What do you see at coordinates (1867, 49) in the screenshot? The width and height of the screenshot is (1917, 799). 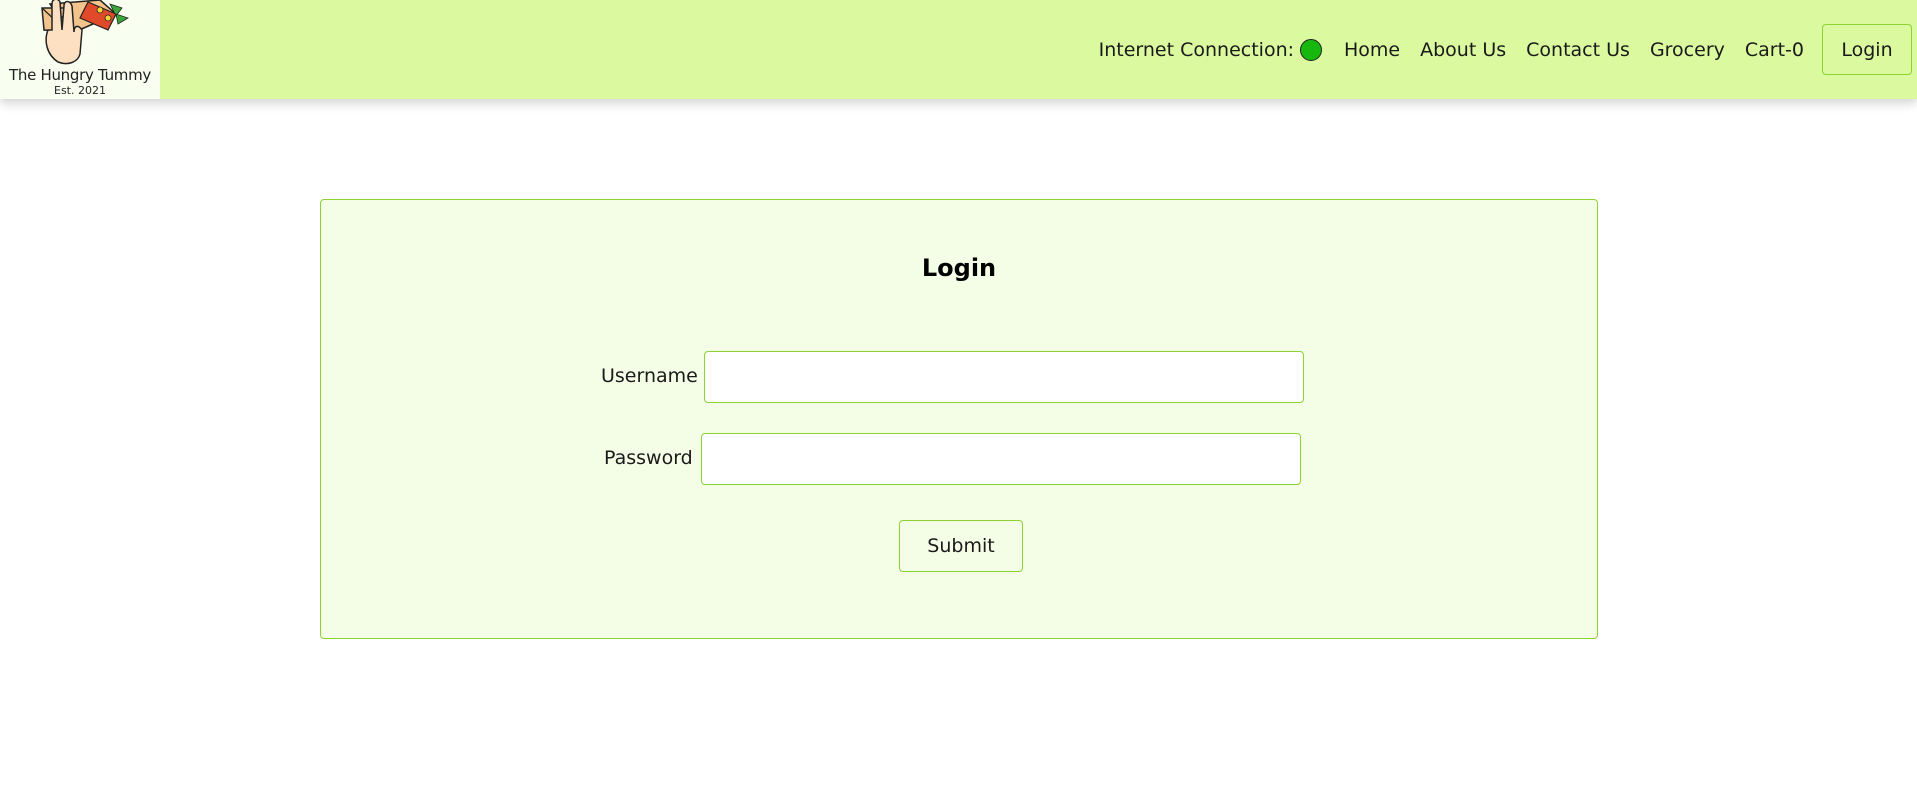 I see `nav-login-button: Login` at bounding box center [1867, 49].